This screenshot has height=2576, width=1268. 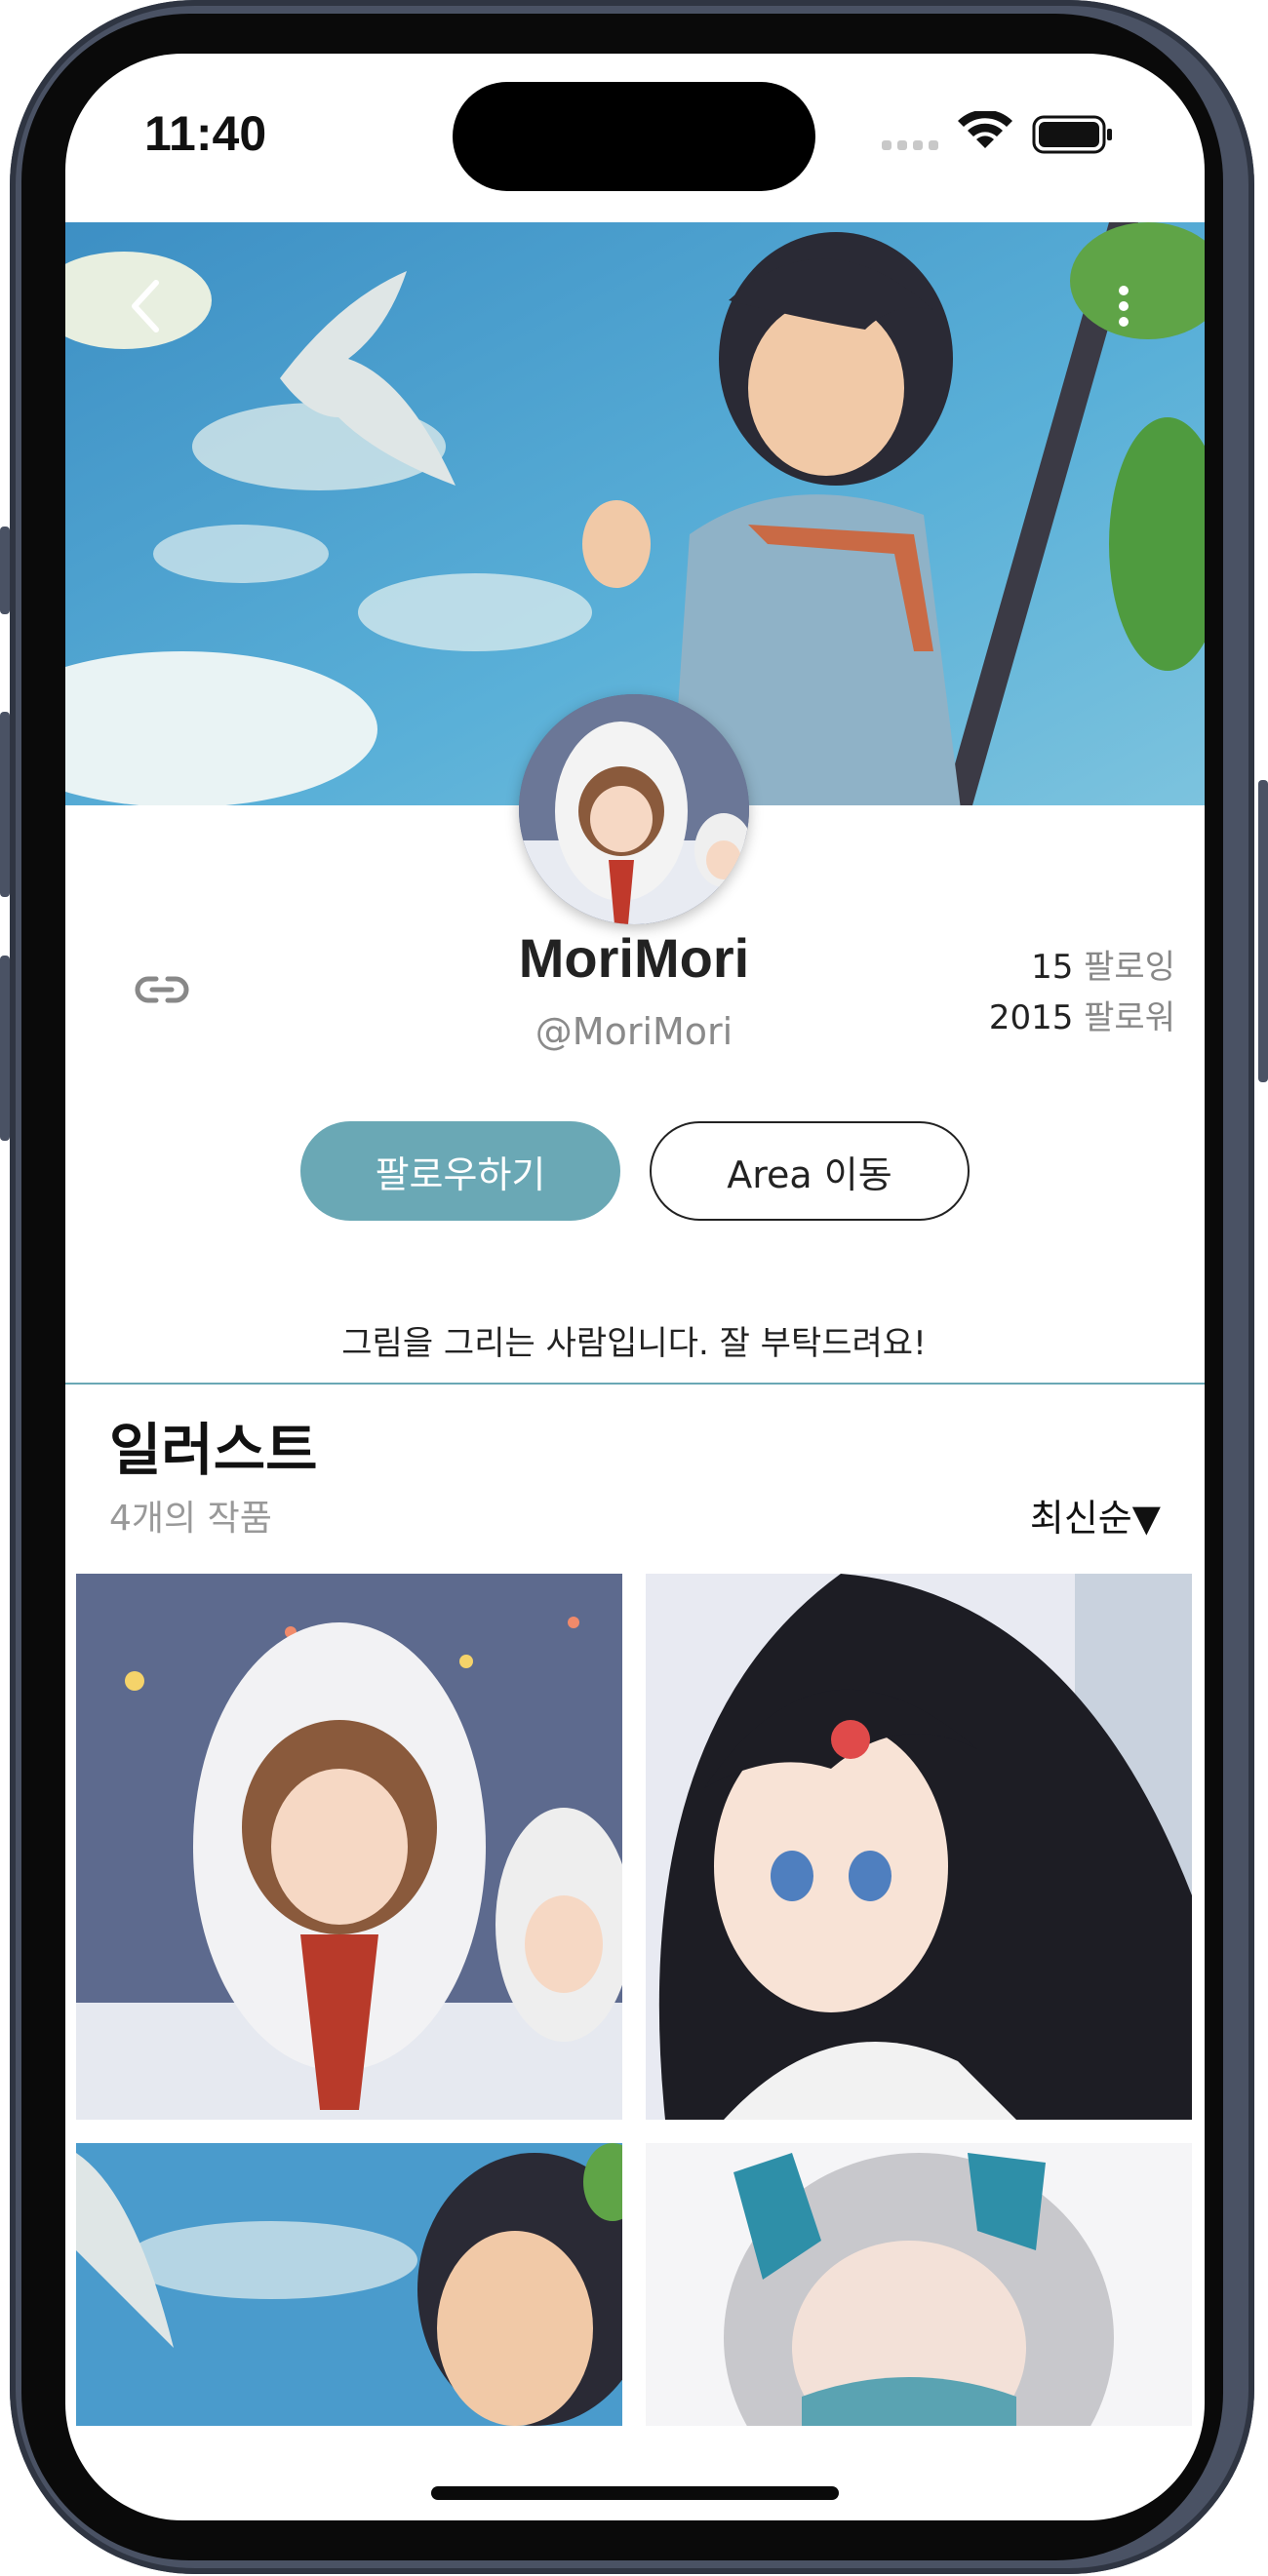 I want to click on status-time: 11:40, so click(x=205, y=133).